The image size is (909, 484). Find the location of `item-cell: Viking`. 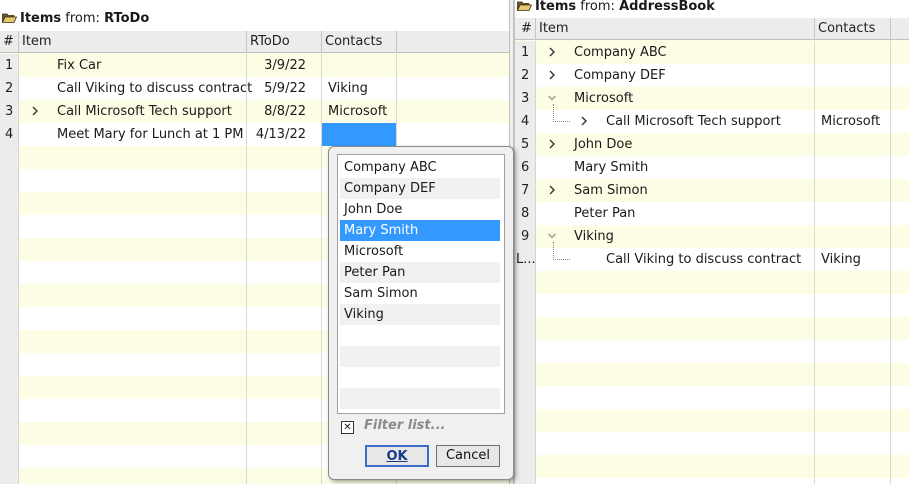

item-cell: Viking is located at coordinates (594, 236).